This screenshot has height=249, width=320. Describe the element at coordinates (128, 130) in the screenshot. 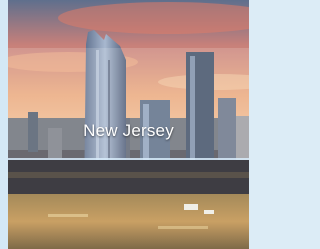

I see `tile-label: New Jersey` at that location.